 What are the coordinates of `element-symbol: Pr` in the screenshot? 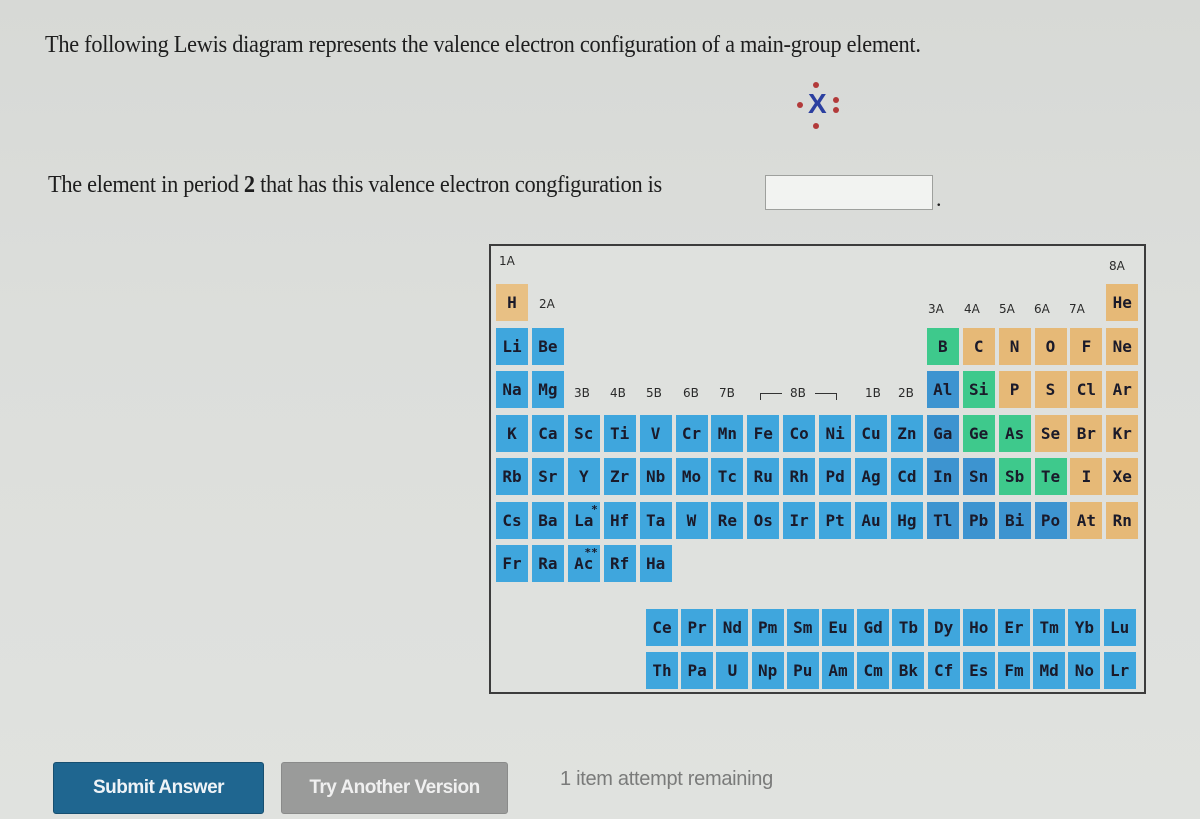 It's located at (697, 627).